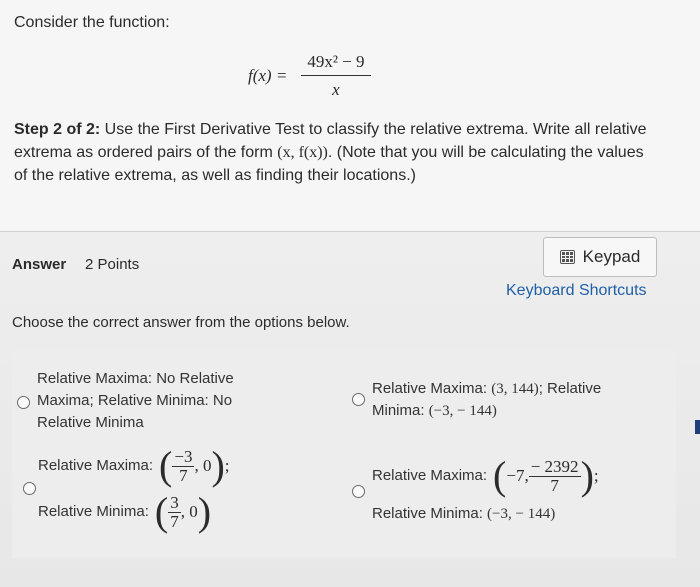 The image size is (700, 587). I want to click on step-label: Step 2 of 2:, so click(57, 129).